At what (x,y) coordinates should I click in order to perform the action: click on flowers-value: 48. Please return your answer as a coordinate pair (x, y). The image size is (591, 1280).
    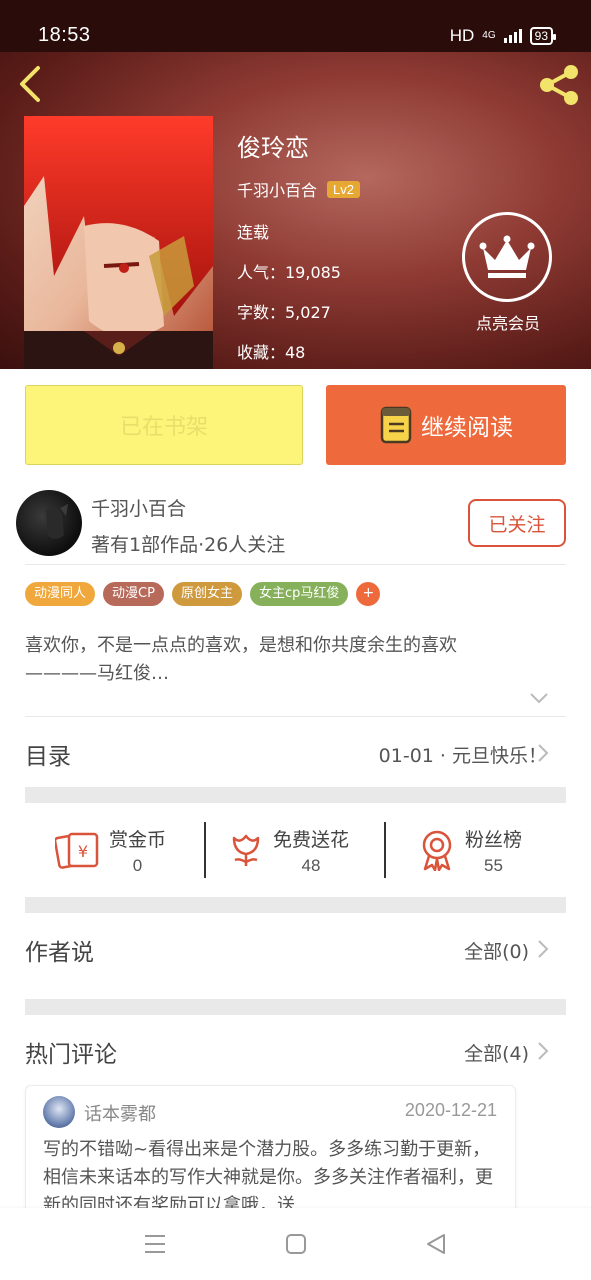
    Looking at the image, I should click on (311, 865).